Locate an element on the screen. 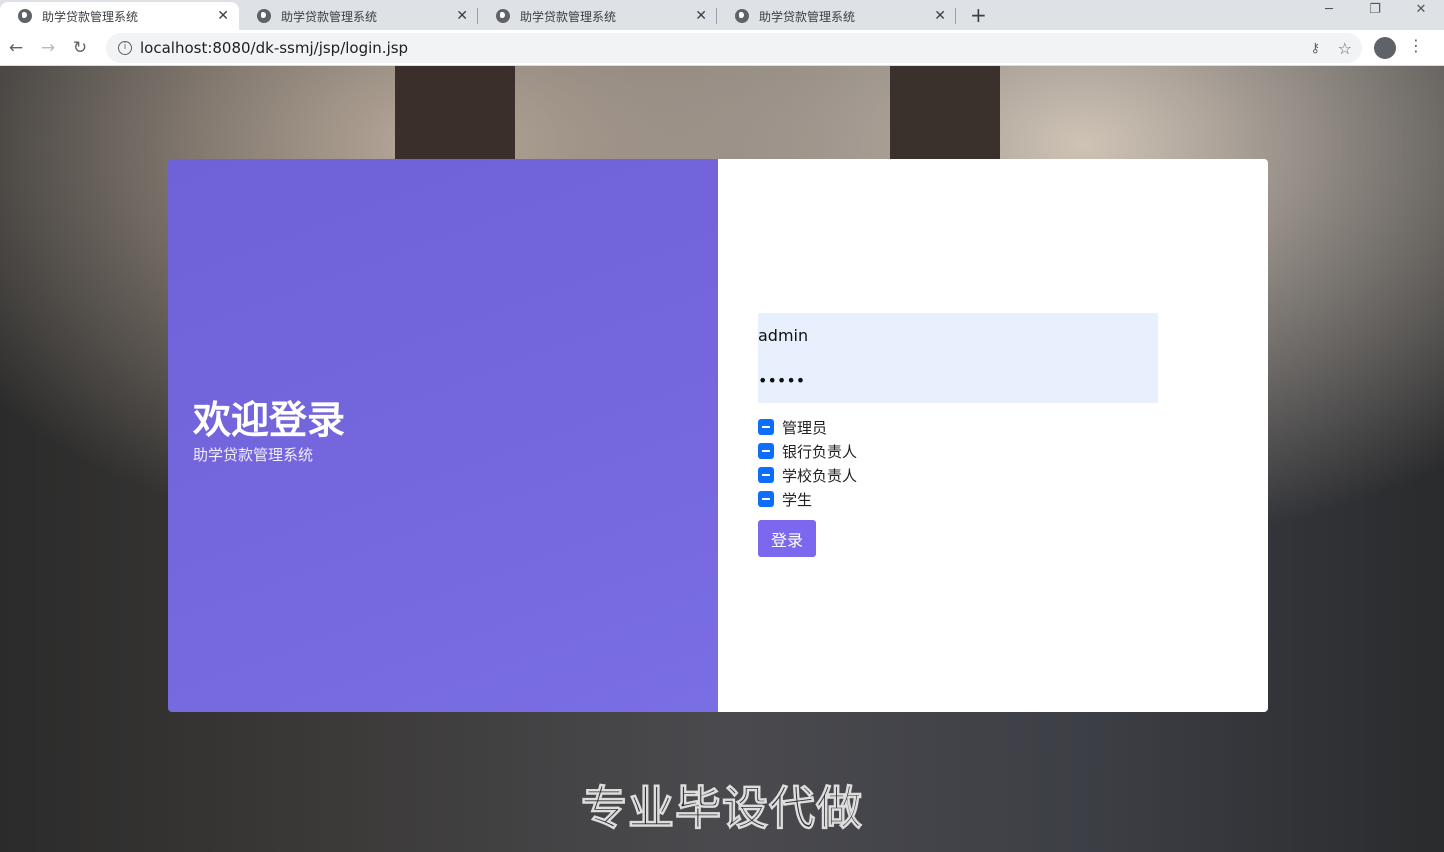 The height and width of the screenshot is (852, 1444). role-label: 学校负责人 is located at coordinates (820, 475).